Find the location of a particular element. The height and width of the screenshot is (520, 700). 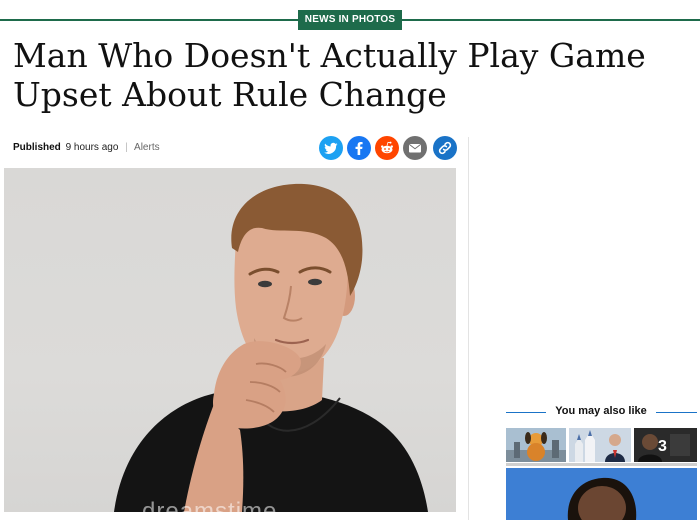

sidebar-rule-right is located at coordinates (676, 412).